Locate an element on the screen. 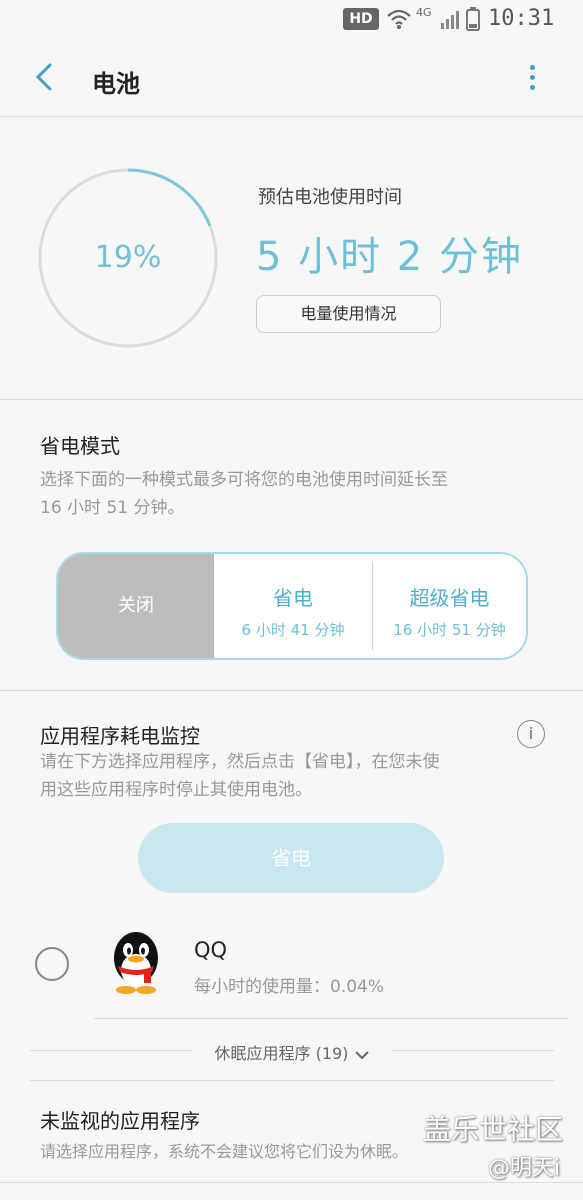 This screenshot has width=583, height=1200. back-icon is located at coordinates (44, 80).